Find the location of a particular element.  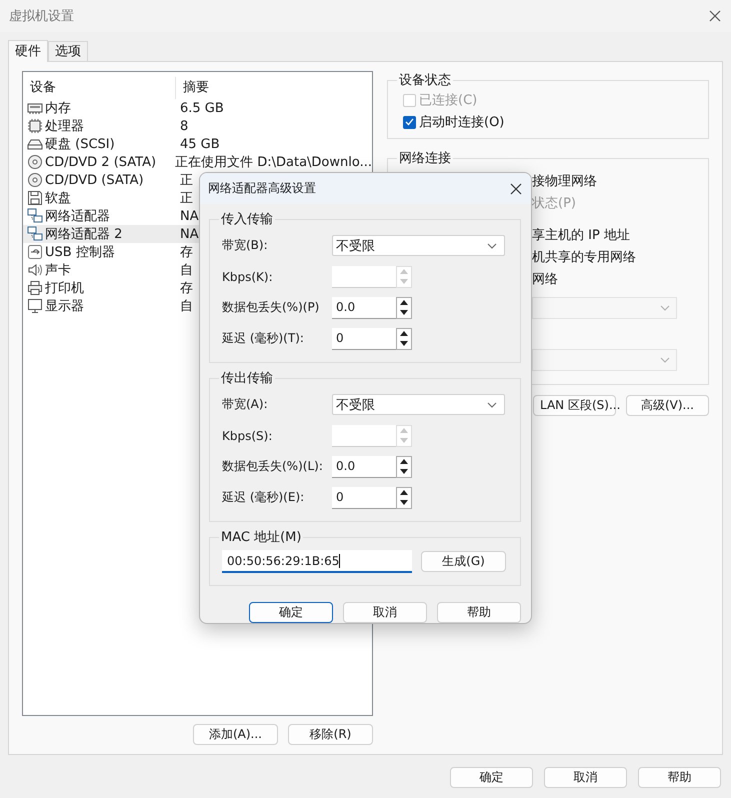

group-title: 传入传输 is located at coordinates (247, 219).